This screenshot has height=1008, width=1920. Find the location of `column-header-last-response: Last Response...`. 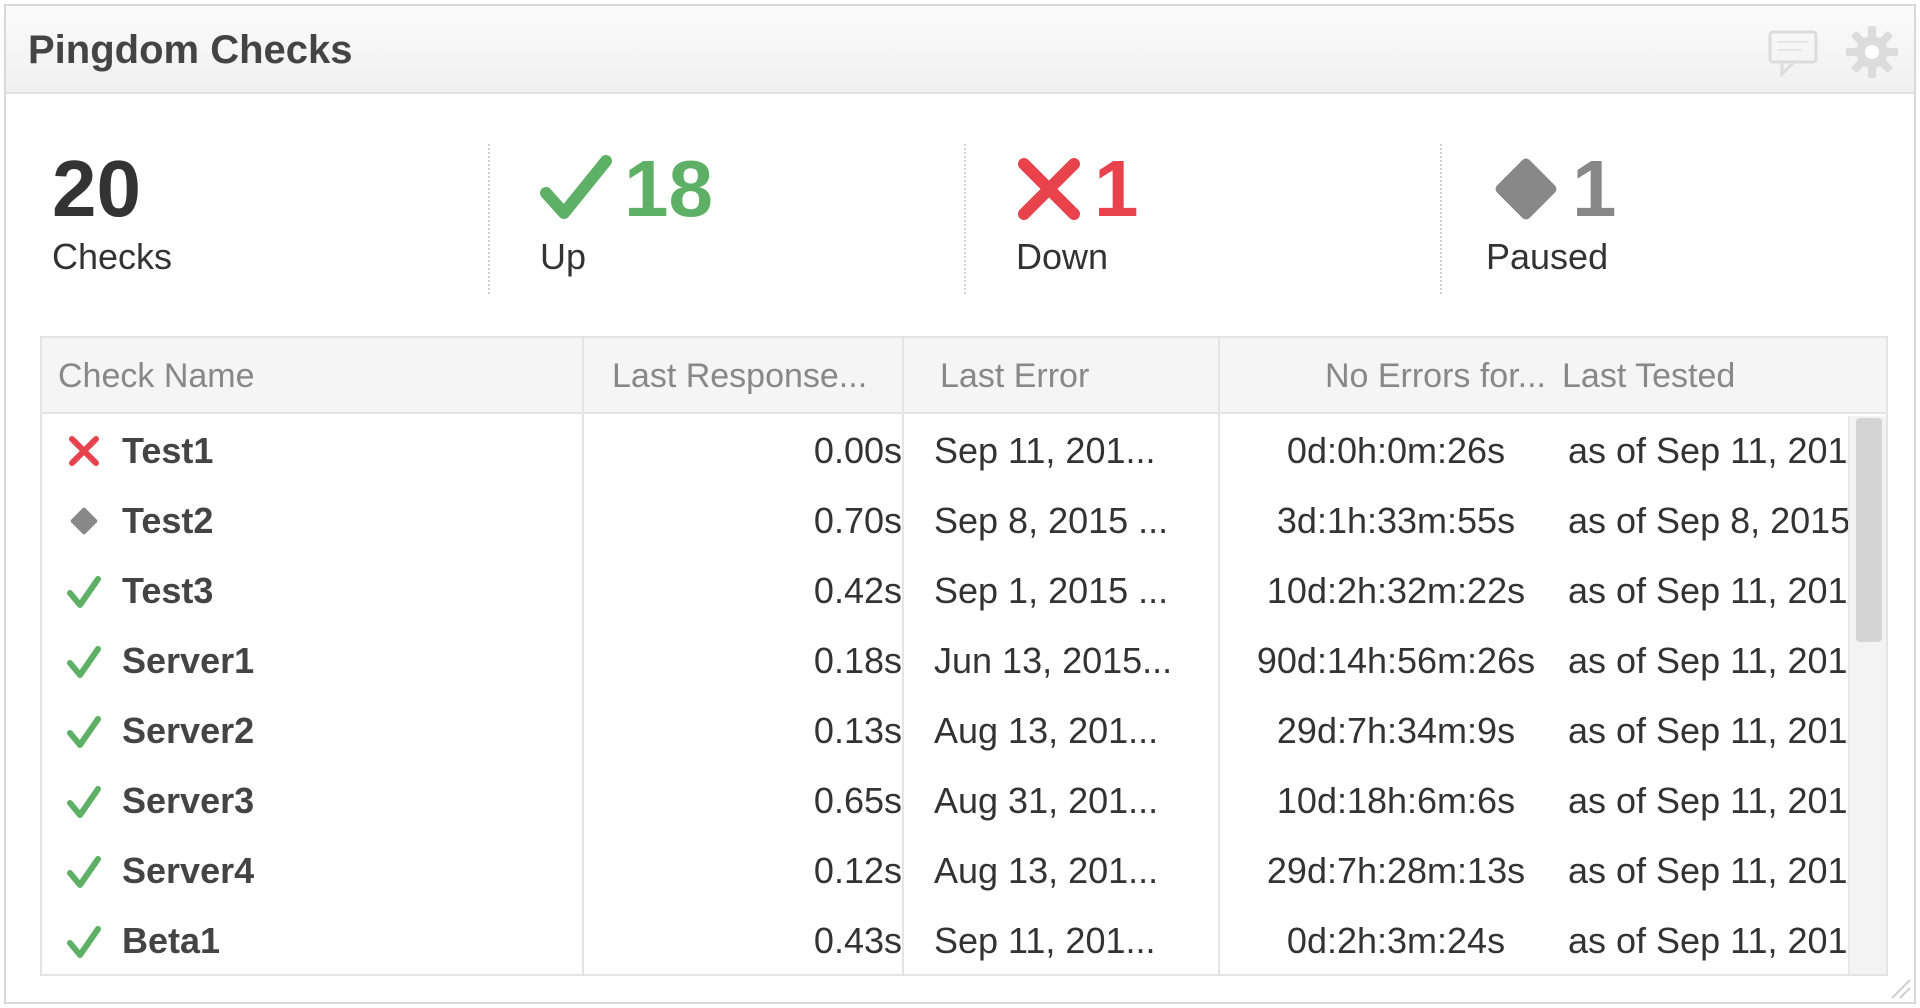

column-header-last-response: Last Response... is located at coordinates (758, 376).